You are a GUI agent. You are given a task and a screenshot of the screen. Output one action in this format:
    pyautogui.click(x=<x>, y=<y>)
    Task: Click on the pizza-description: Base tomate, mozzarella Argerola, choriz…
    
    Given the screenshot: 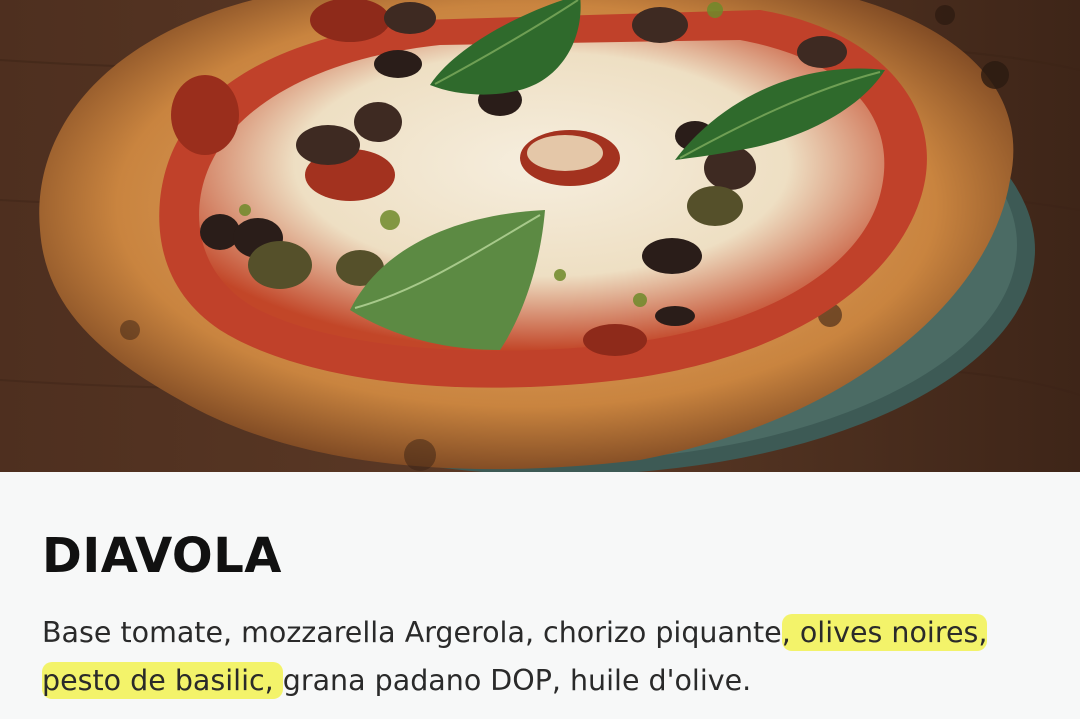 What is the action you would take?
    pyautogui.click(x=542, y=657)
    